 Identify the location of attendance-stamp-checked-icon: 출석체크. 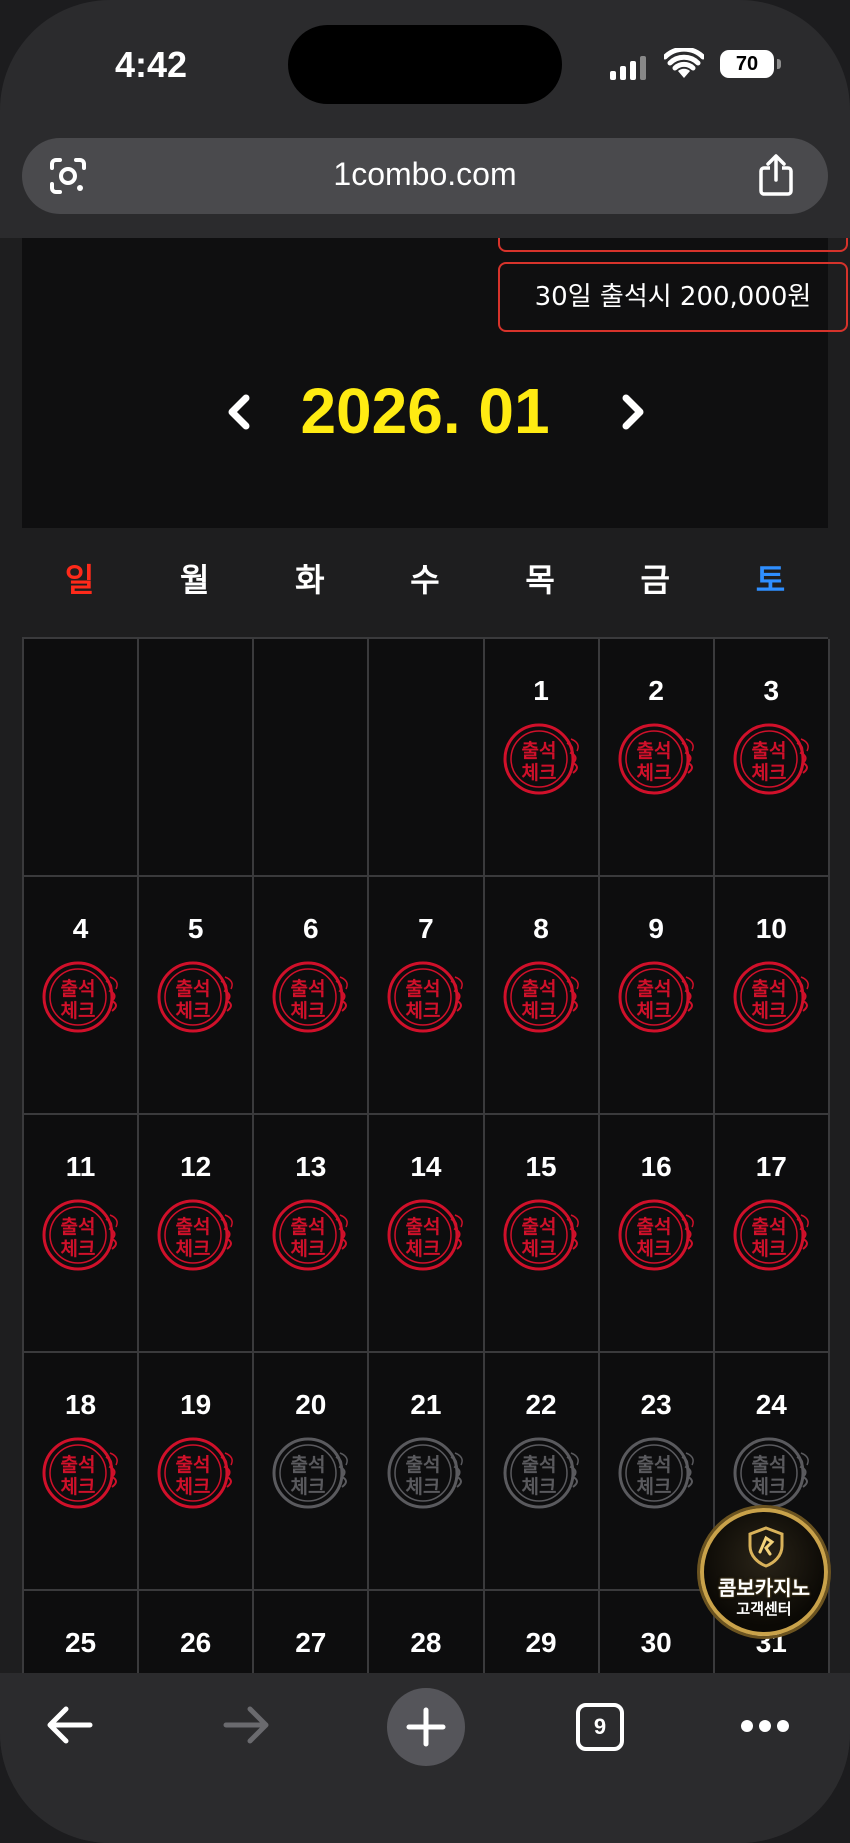
(195, 1473).